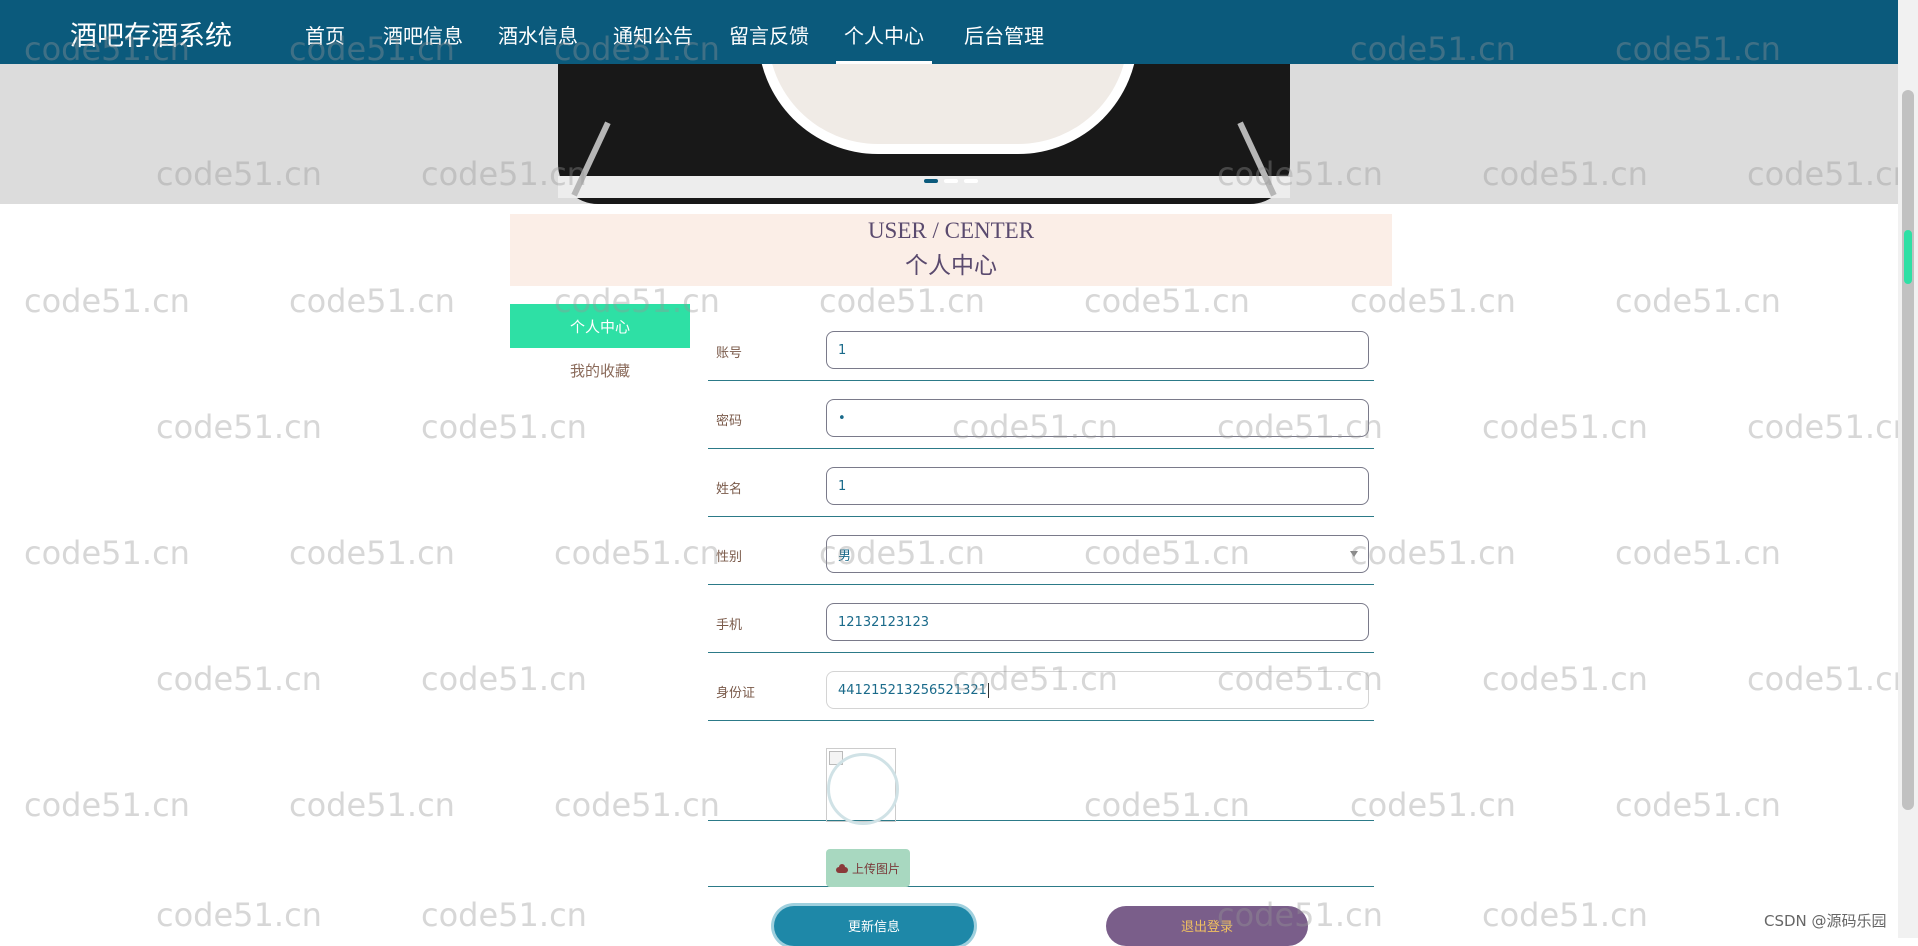 The height and width of the screenshot is (946, 1918). What do you see at coordinates (951, 265) in the screenshot?
I see `title-chinese: 个人中心` at bounding box center [951, 265].